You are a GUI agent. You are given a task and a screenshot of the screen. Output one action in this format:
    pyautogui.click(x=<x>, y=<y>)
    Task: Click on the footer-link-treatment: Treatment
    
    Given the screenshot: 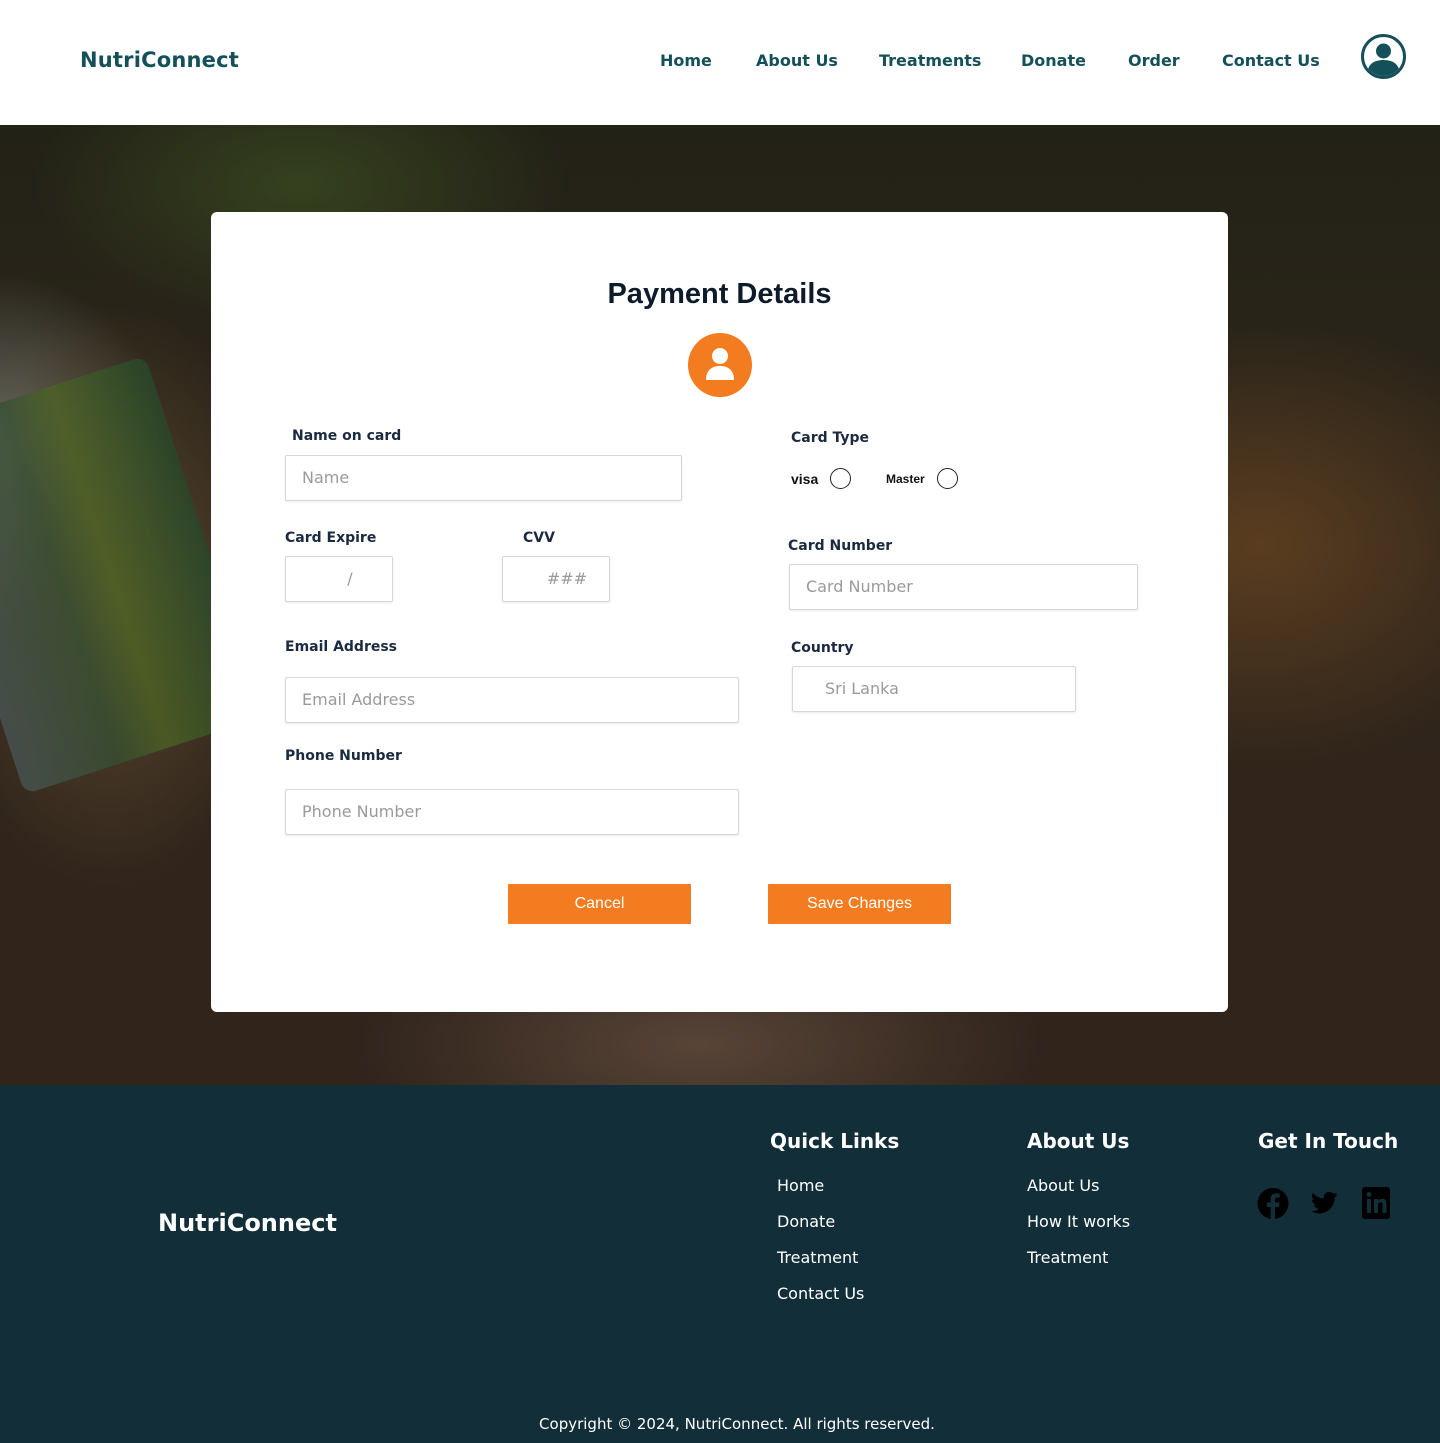 What is the action you would take?
    pyautogui.click(x=817, y=1257)
    